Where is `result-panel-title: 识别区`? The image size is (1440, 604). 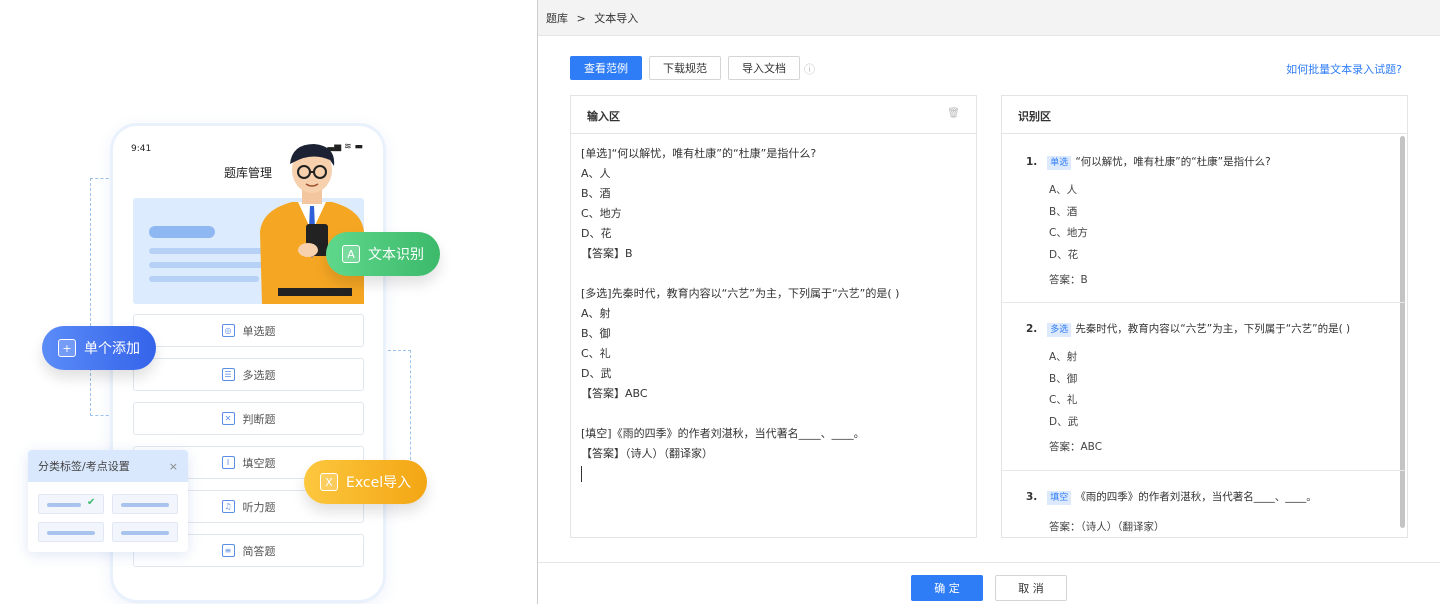
result-panel-title: 识别区 is located at coordinates (1034, 116).